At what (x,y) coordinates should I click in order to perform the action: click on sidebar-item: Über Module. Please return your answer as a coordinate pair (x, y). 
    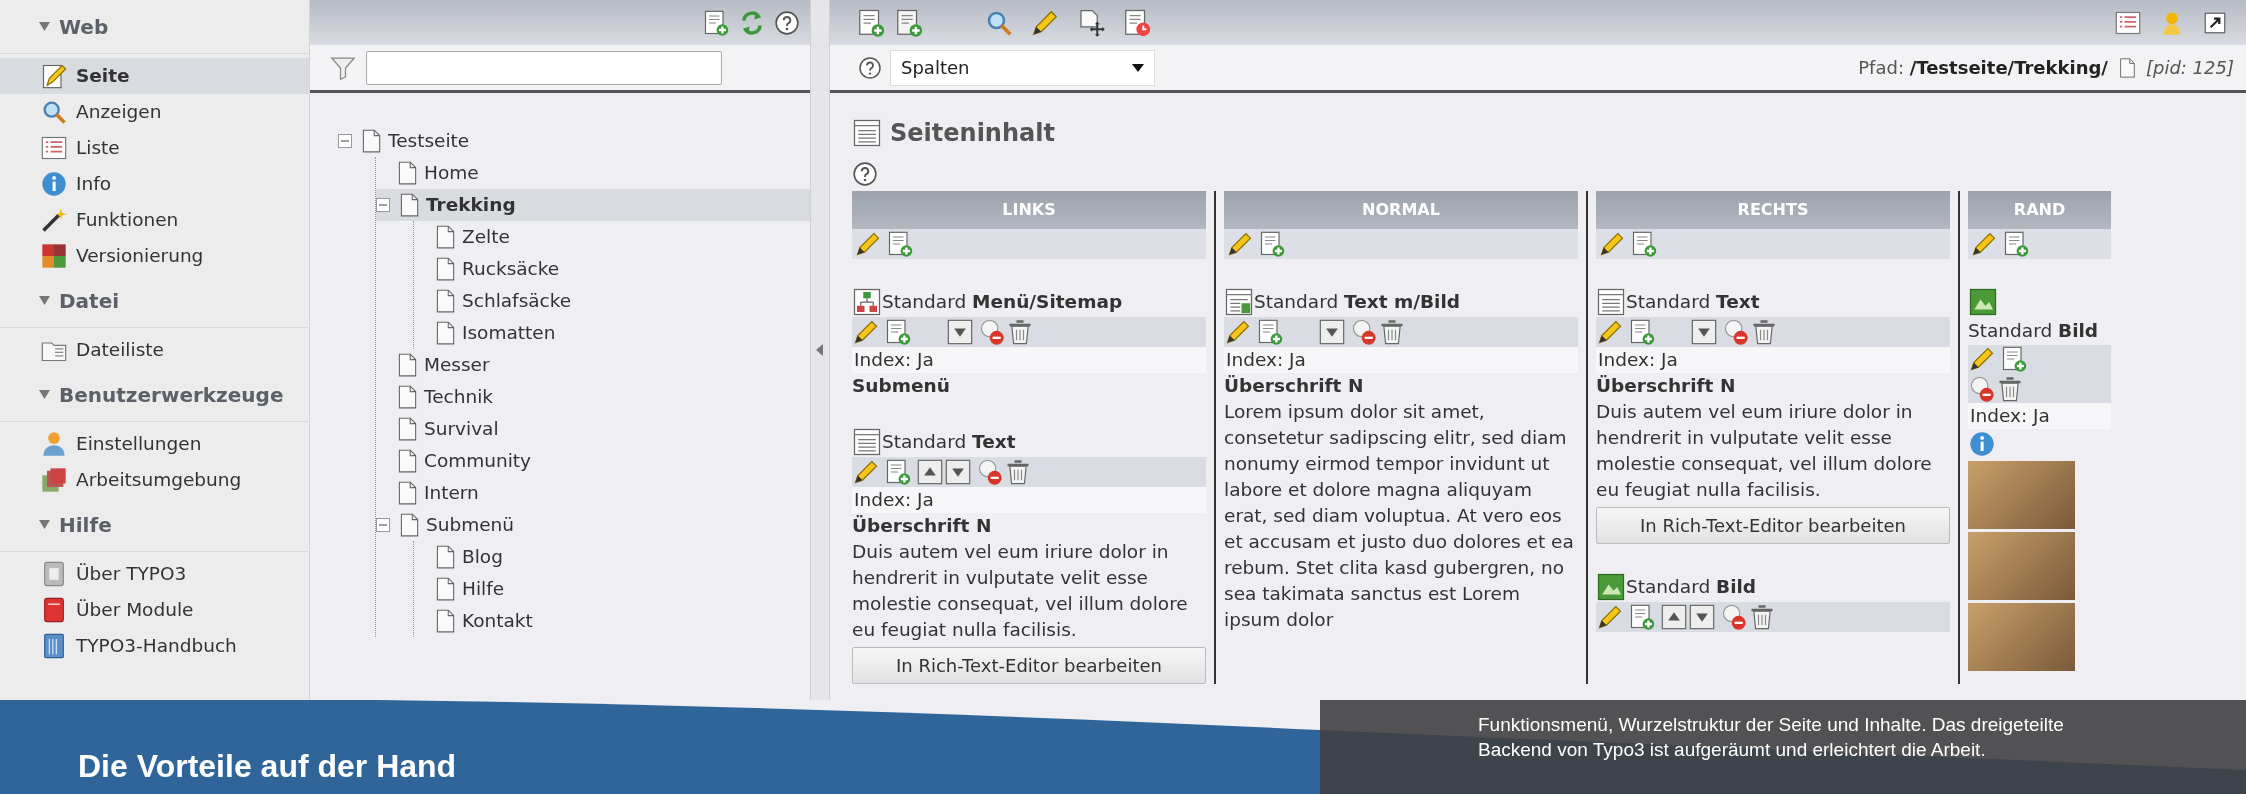
    Looking at the image, I should click on (154, 610).